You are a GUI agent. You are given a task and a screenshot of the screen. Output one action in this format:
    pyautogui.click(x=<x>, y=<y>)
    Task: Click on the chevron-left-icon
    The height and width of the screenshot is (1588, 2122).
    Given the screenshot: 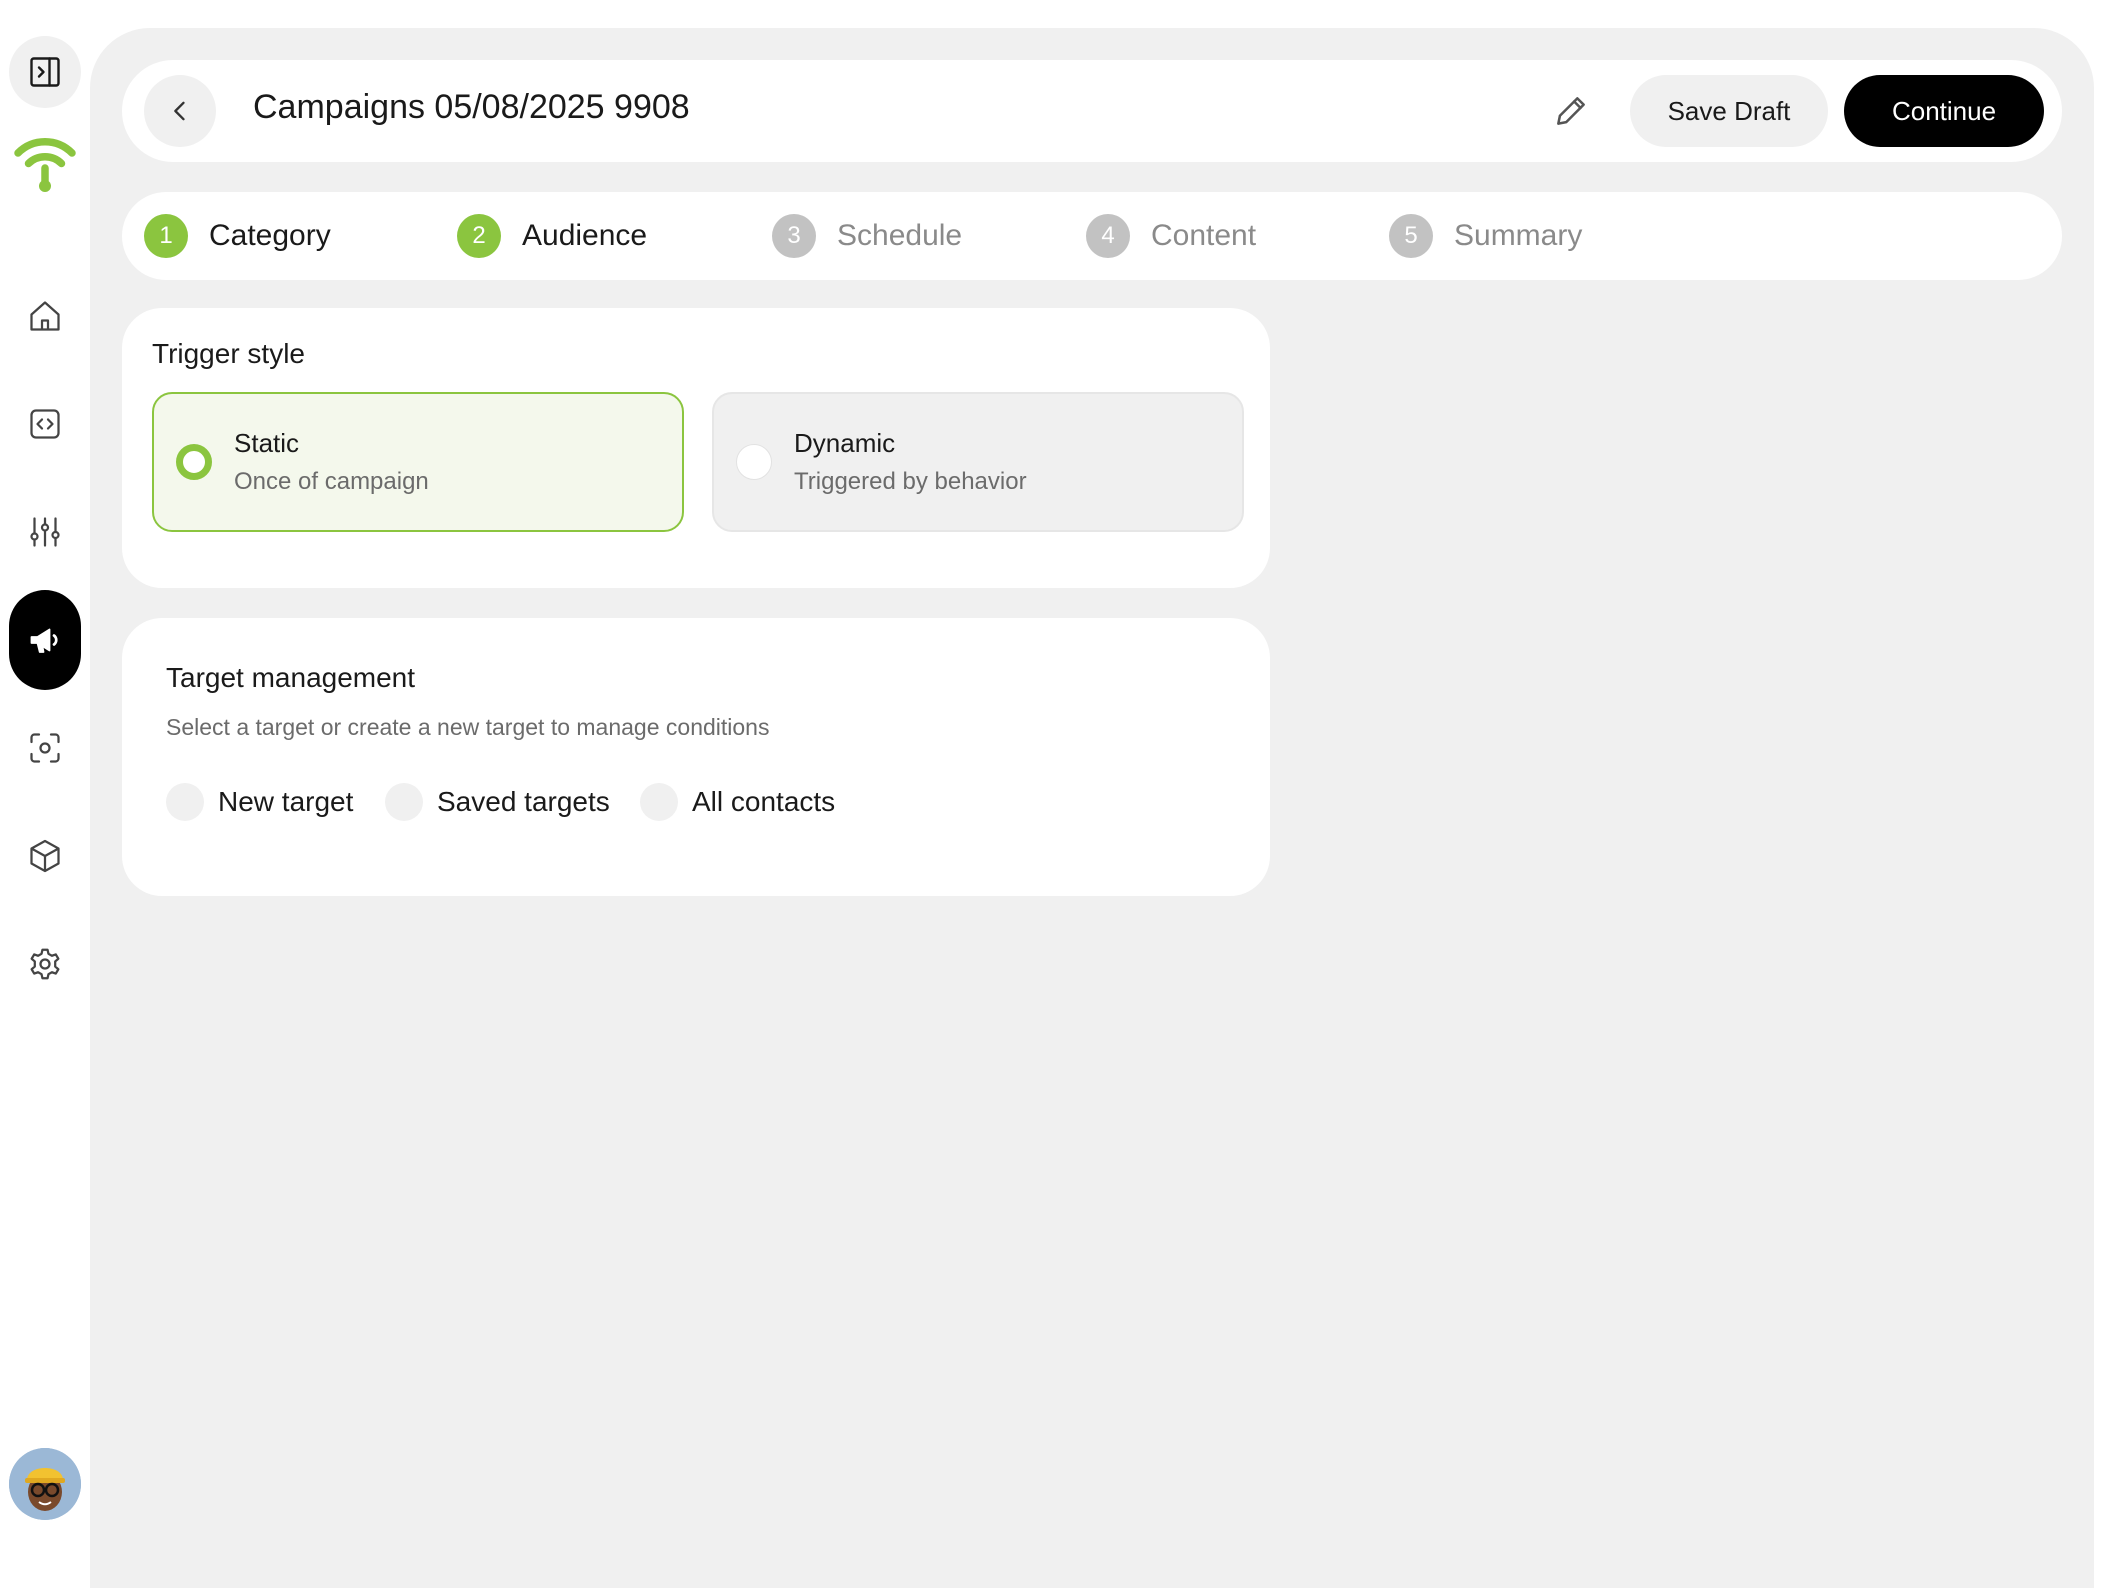 What is the action you would take?
    pyautogui.click(x=179, y=111)
    